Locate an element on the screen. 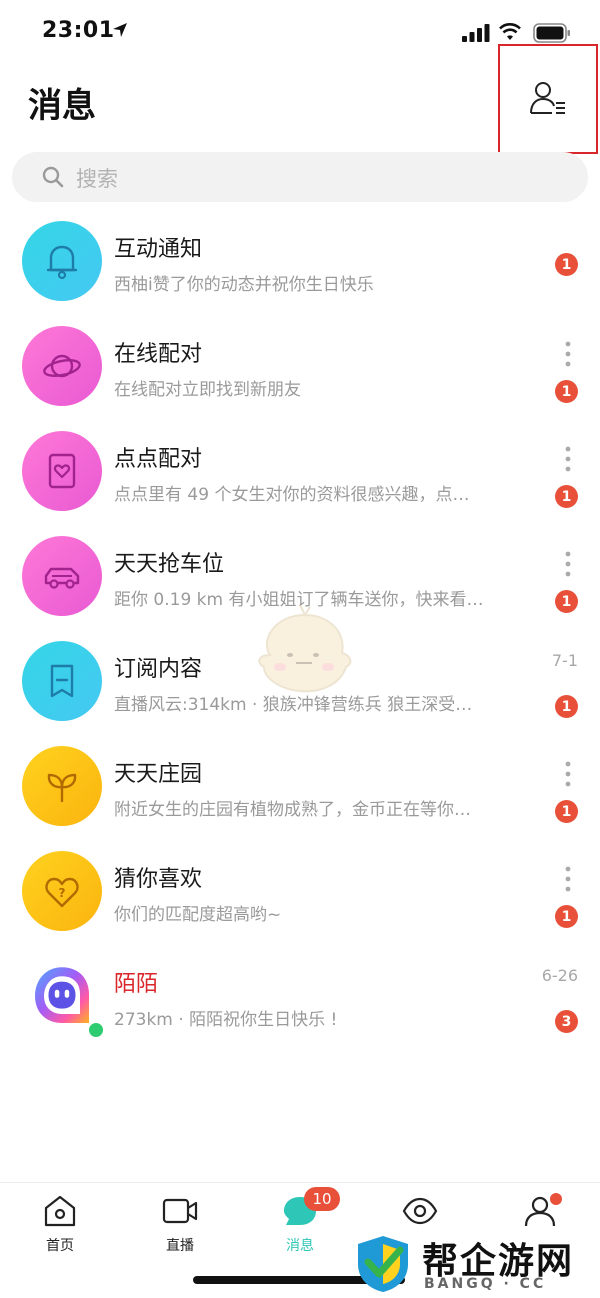  momo-logo-icon is located at coordinates (62, 995).